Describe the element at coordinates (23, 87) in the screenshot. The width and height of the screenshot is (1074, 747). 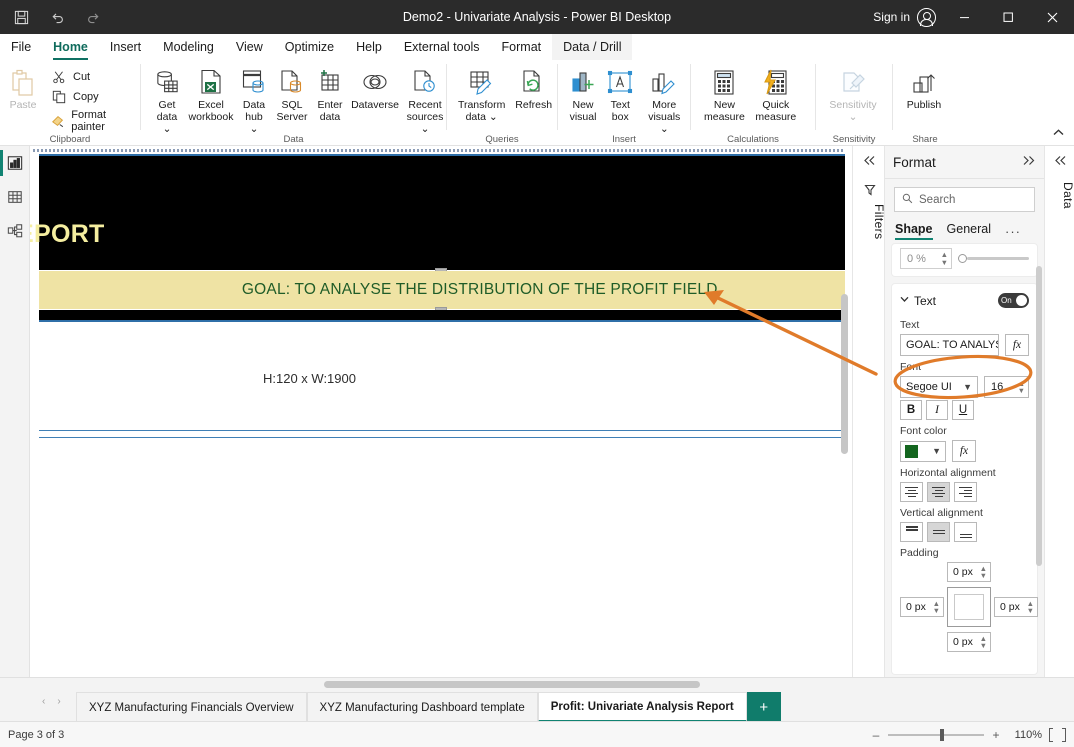
I see `paste-button: Paste` at that location.